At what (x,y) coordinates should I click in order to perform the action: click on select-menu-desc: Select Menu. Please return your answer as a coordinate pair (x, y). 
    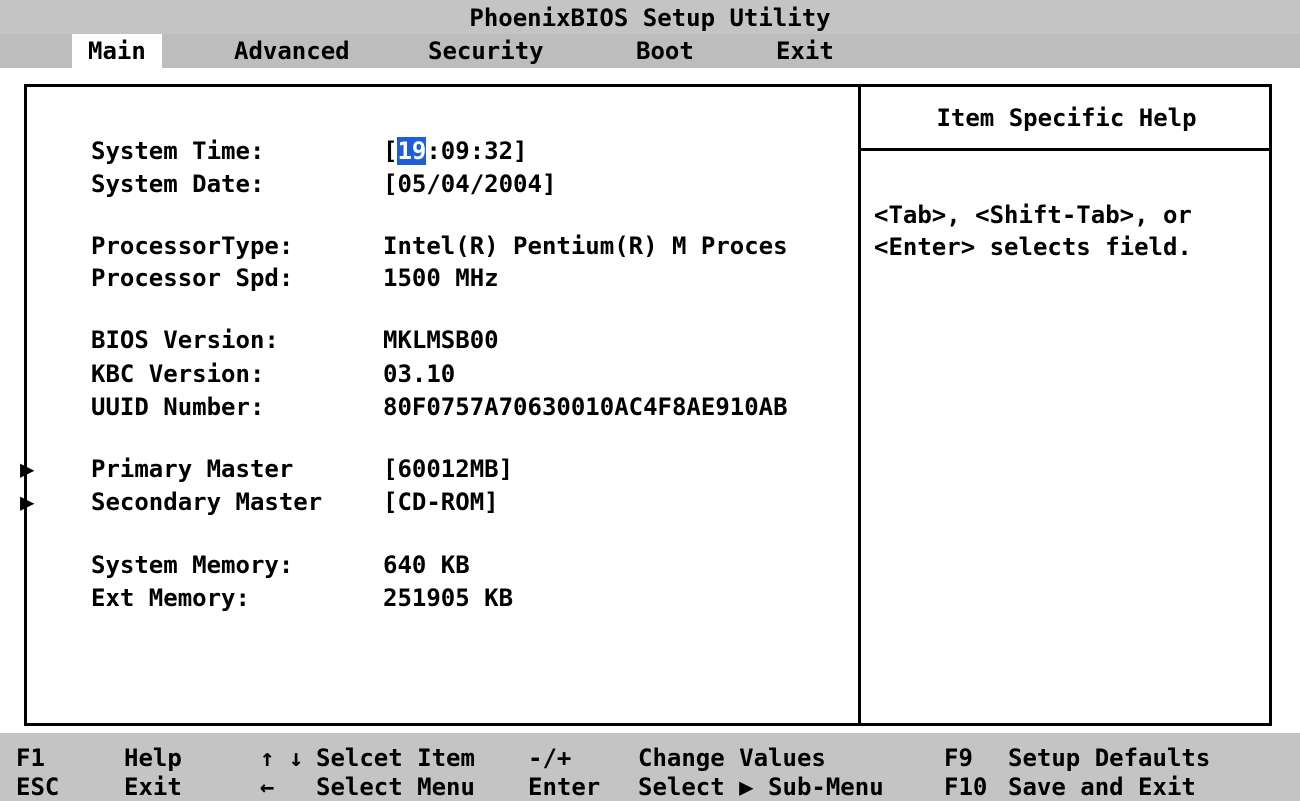
    Looking at the image, I should click on (395, 787).